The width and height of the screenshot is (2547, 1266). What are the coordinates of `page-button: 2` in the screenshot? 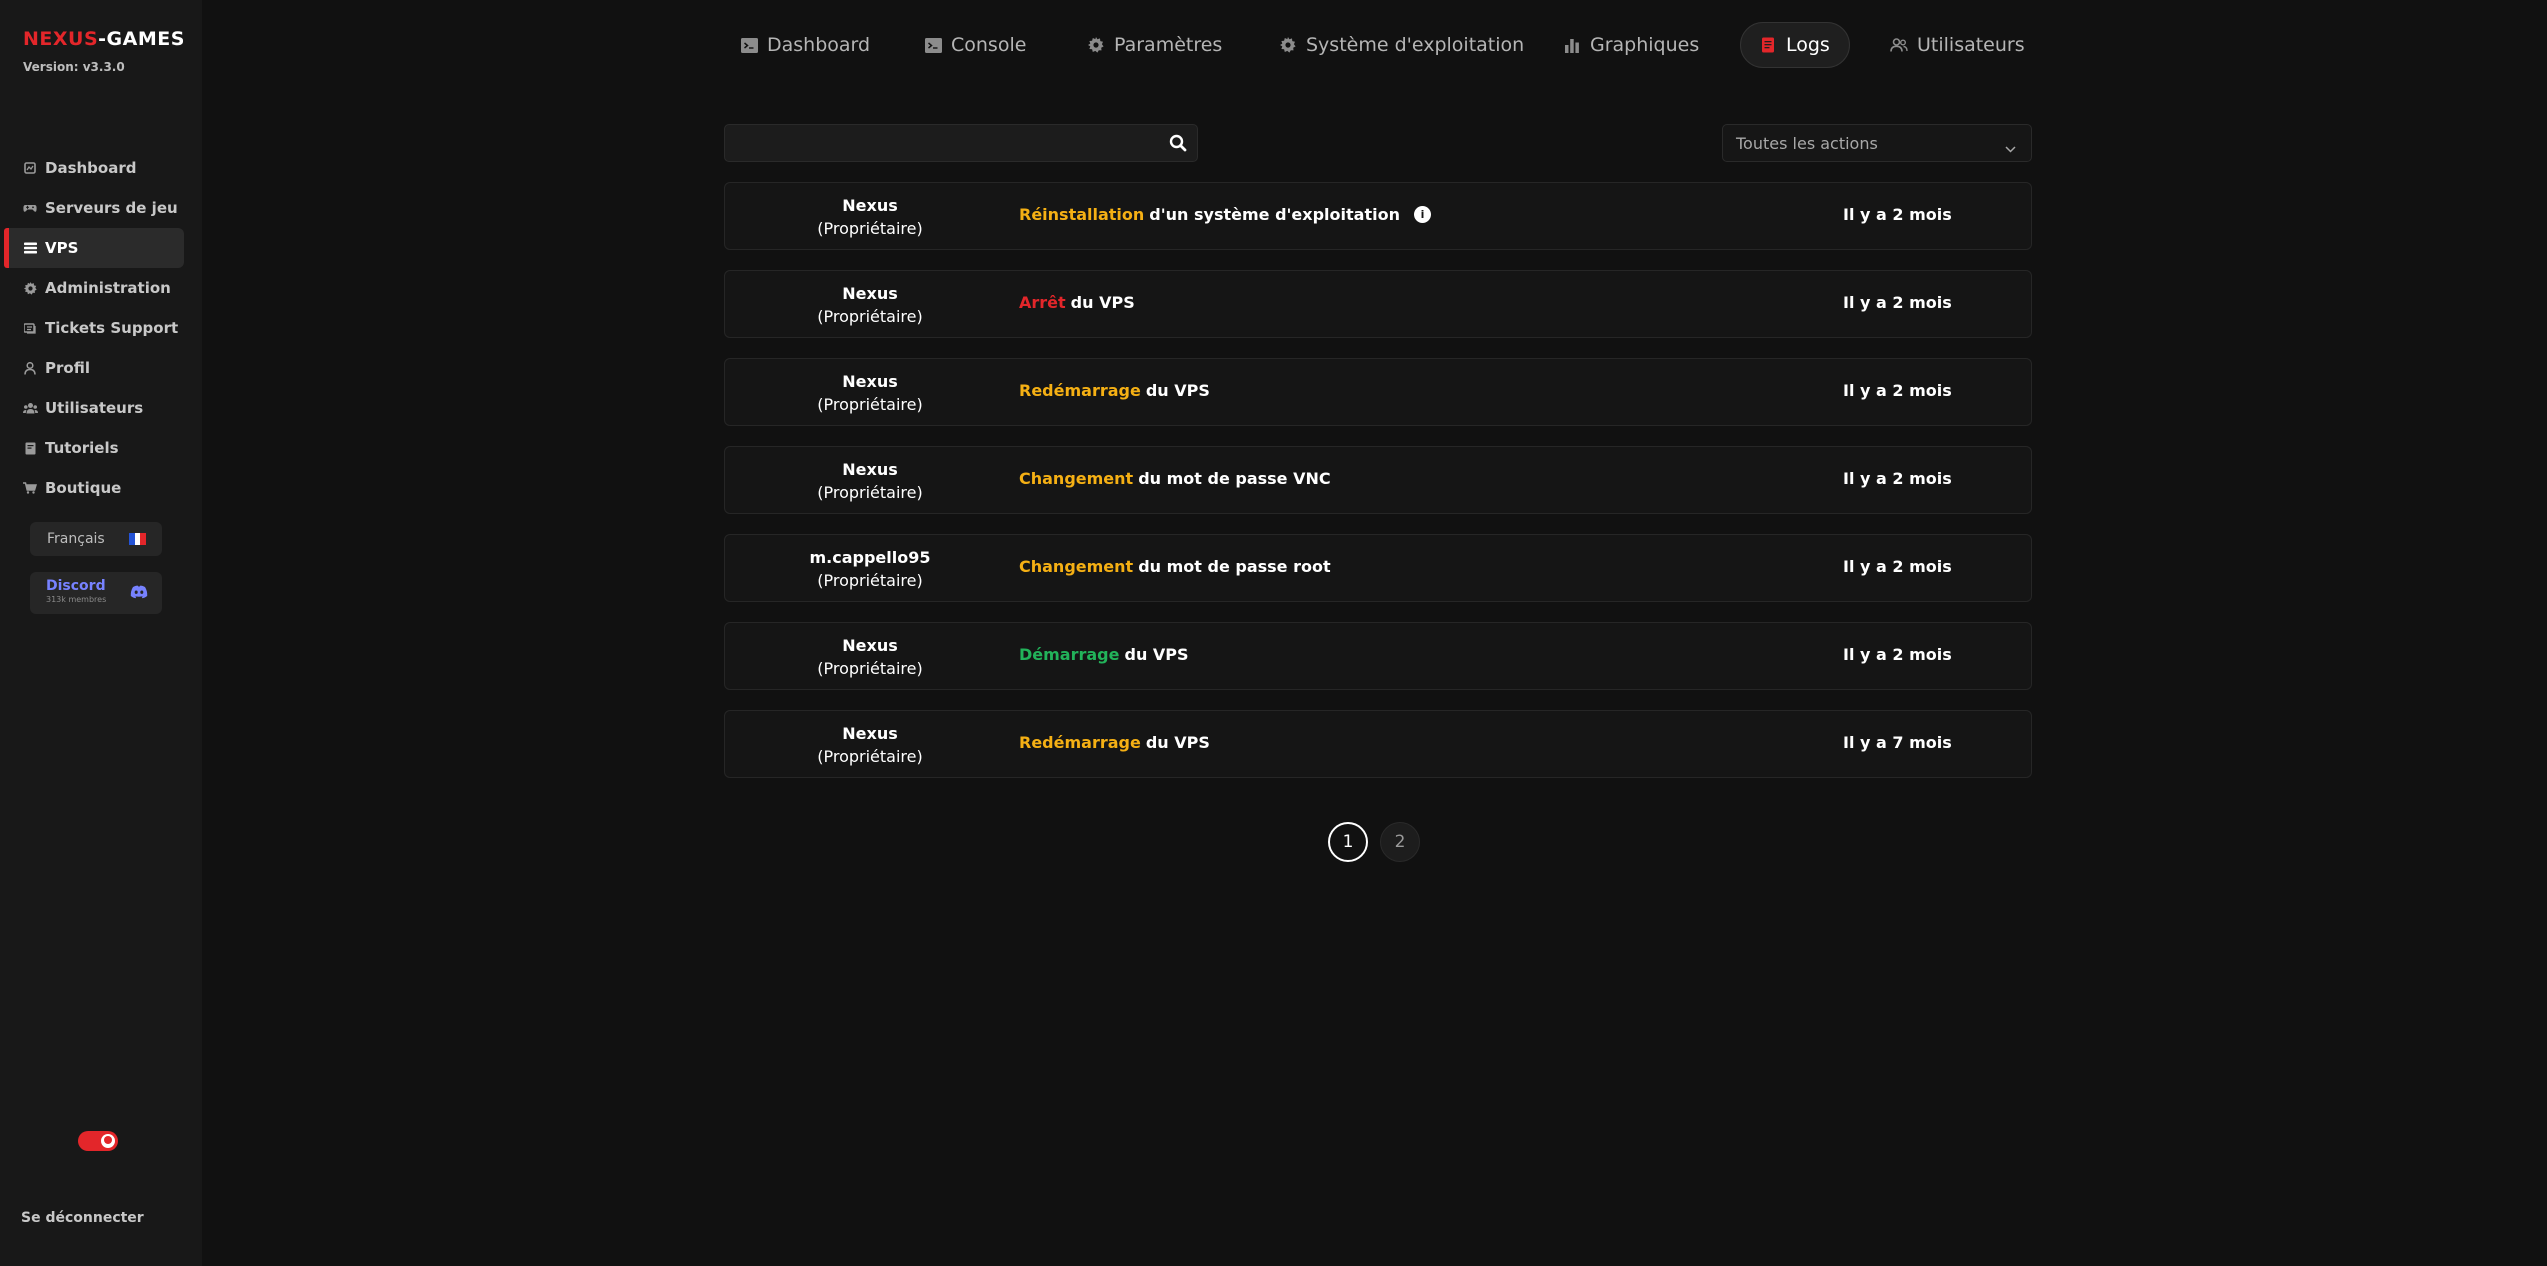 It's located at (1400, 842).